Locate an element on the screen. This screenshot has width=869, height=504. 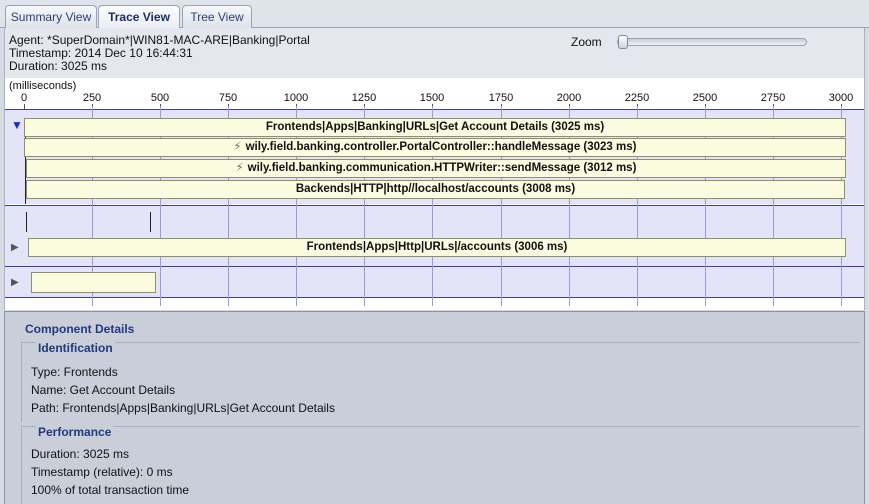
axis-tick-label: 2500 is located at coordinates (705, 98).